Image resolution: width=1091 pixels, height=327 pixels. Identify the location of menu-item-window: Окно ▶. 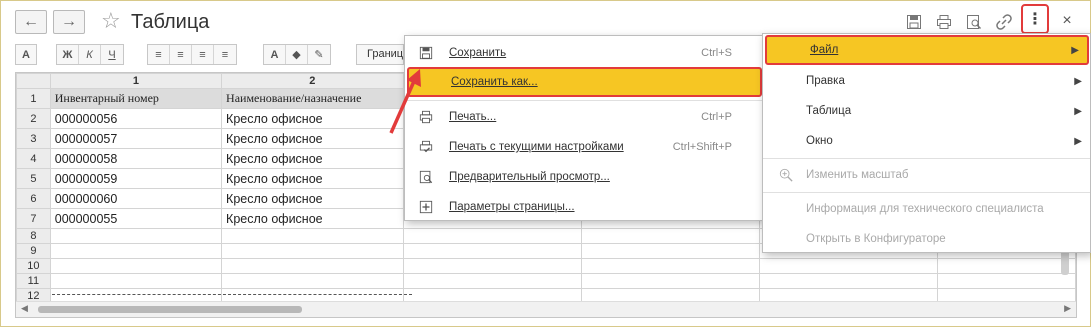
(926, 141).